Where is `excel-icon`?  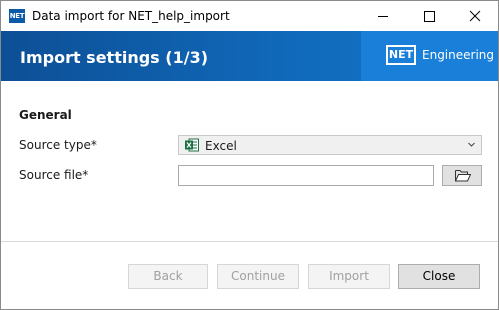 excel-icon is located at coordinates (192, 145).